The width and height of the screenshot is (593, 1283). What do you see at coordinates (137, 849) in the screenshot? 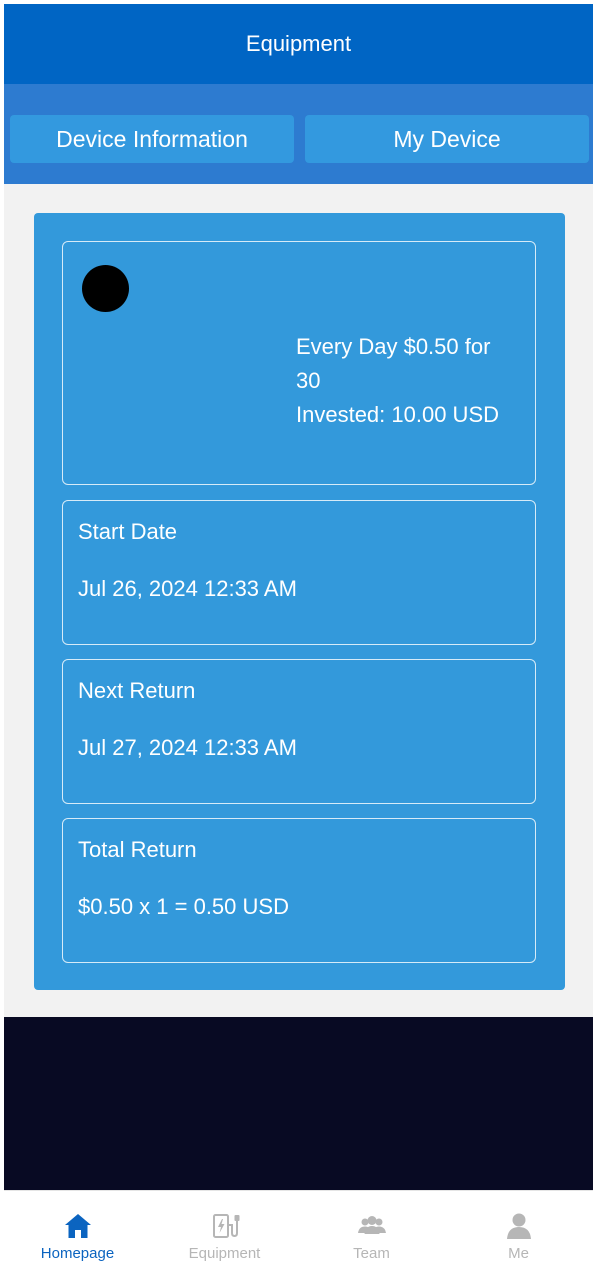
I see `total-return-label: Total Return` at bounding box center [137, 849].